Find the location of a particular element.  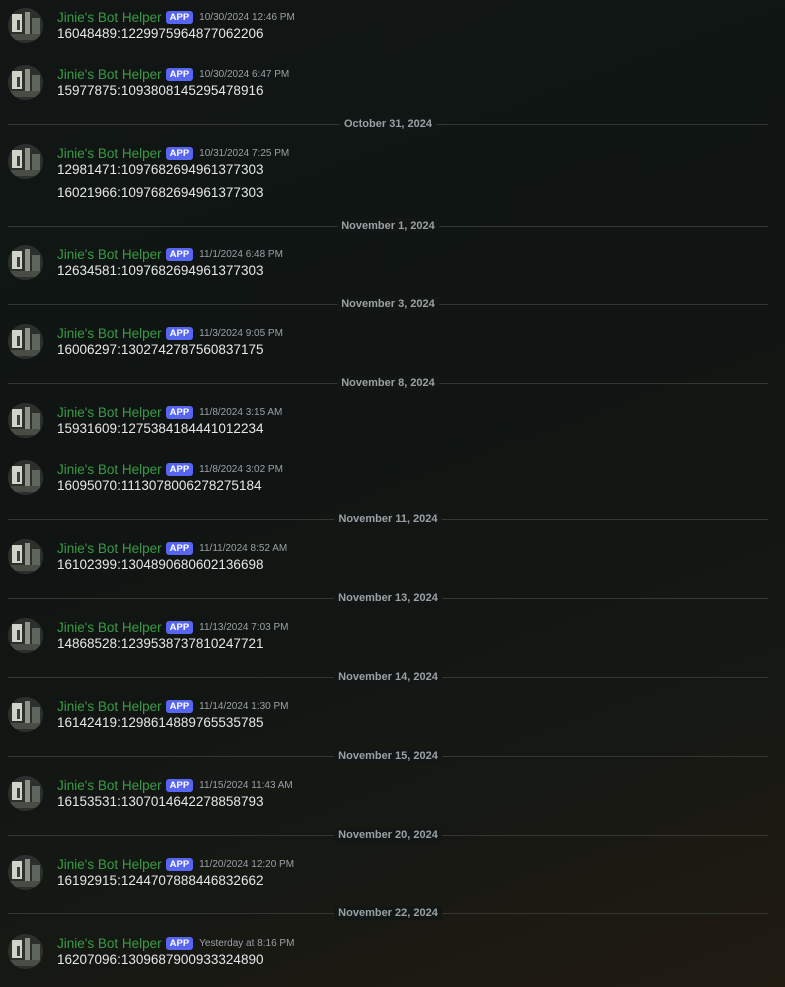

timestamp: 11/1/2024 6:48 PM is located at coordinates (241, 254).